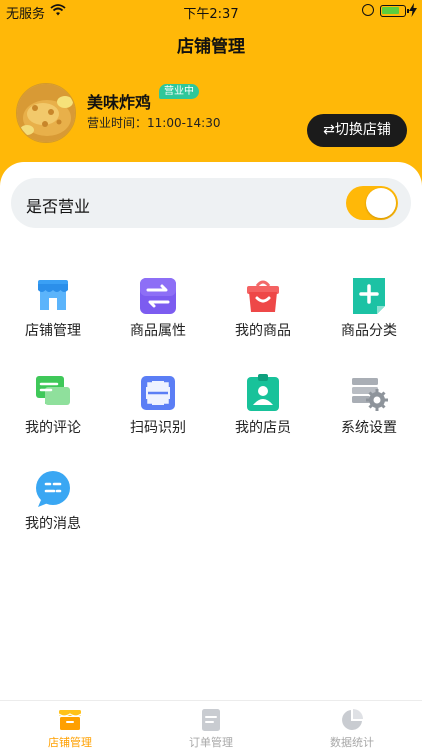 The image size is (422, 750). Describe the element at coordinates (53, 524) in the screenshot. I see `grid-item-label: 我的消息` at that location.